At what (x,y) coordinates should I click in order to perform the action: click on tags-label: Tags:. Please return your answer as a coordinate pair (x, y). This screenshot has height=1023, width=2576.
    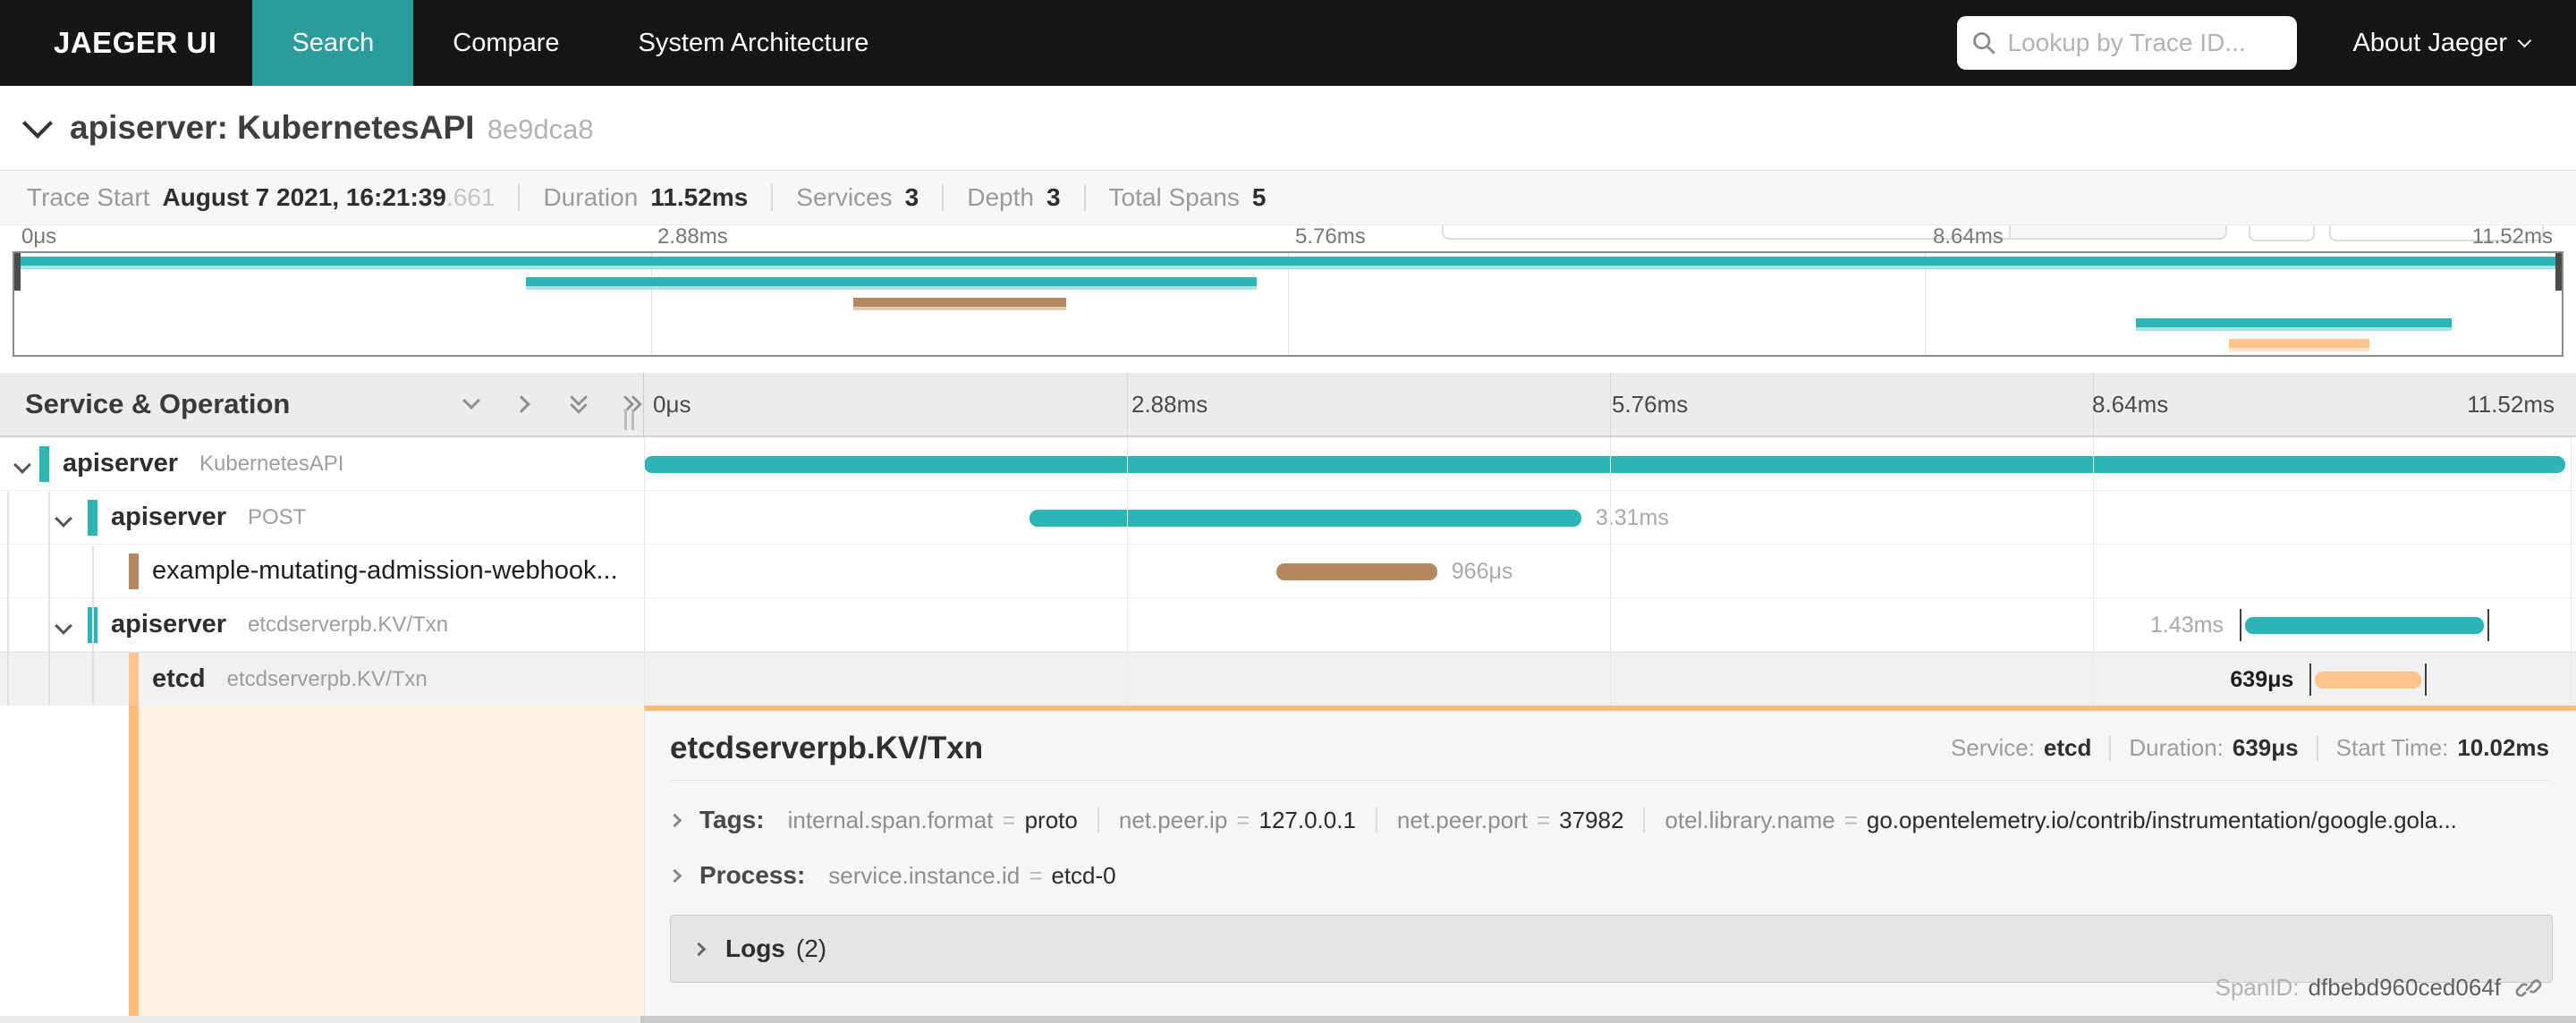
    Looking at the image, I should click on (732, 819).